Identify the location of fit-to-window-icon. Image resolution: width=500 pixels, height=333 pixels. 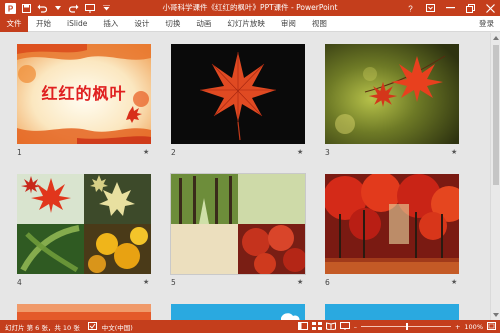
(491, 326).